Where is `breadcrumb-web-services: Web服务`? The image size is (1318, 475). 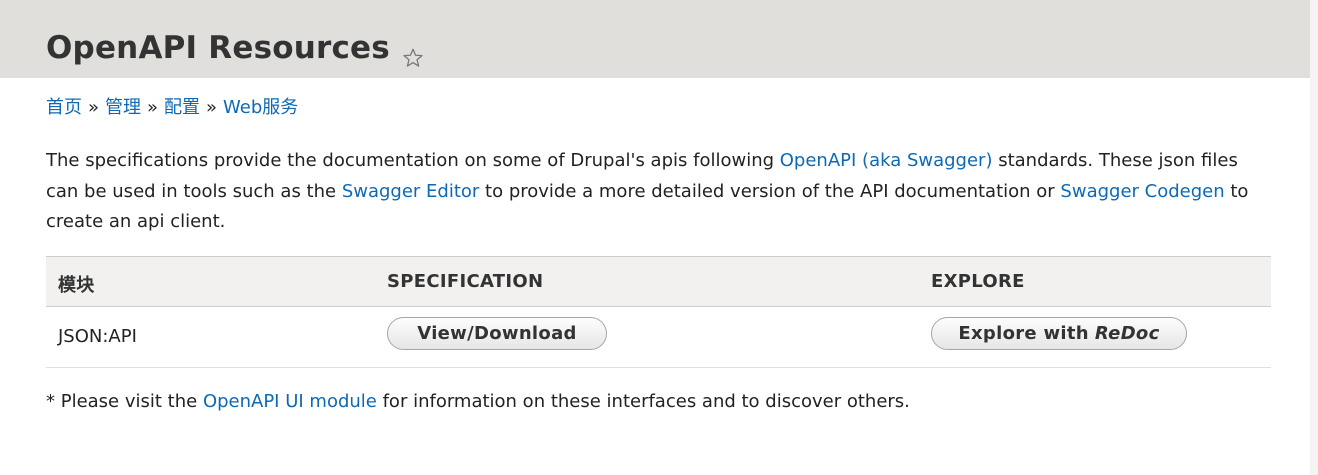 breadcrumb-web-services: Web服务 is located at coordinates (260, 107).